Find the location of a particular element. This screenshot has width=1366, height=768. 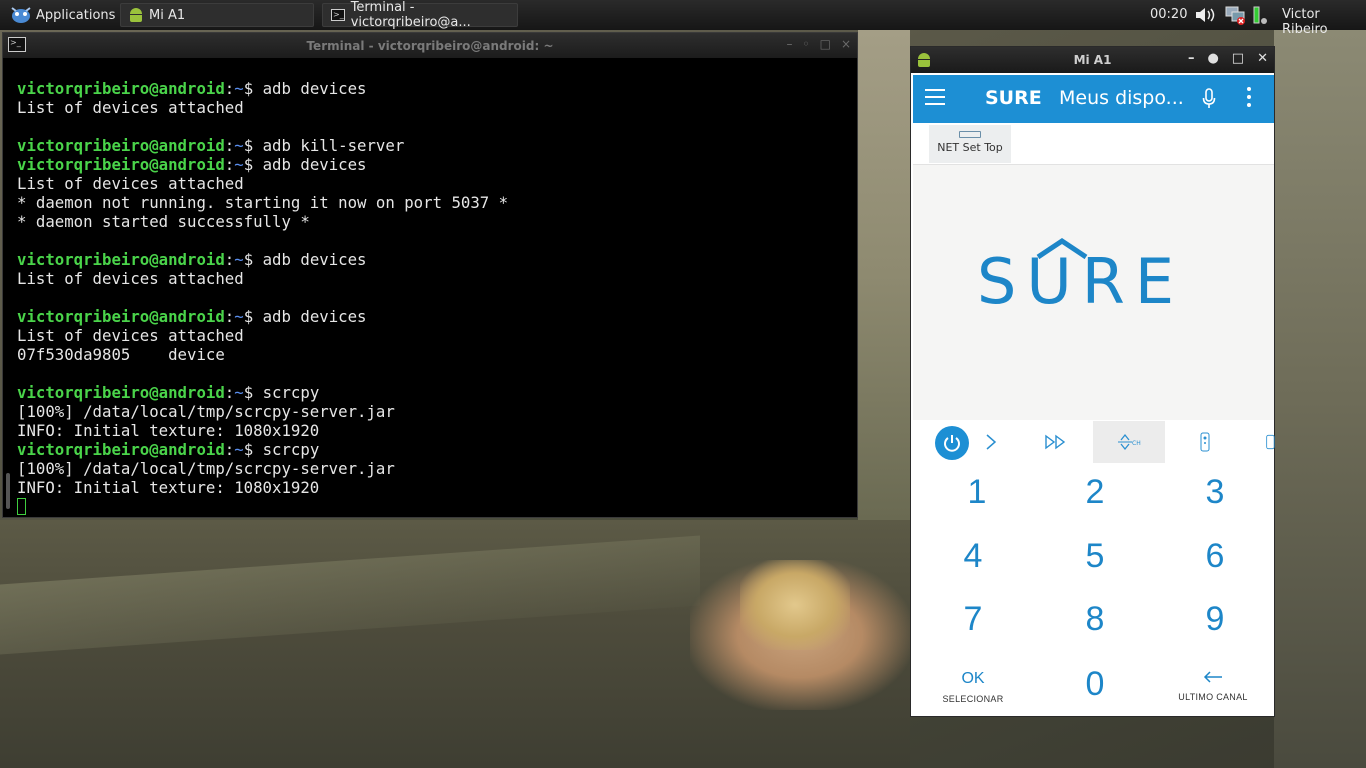

more-options-icon is located at coordinates (1249, 99).